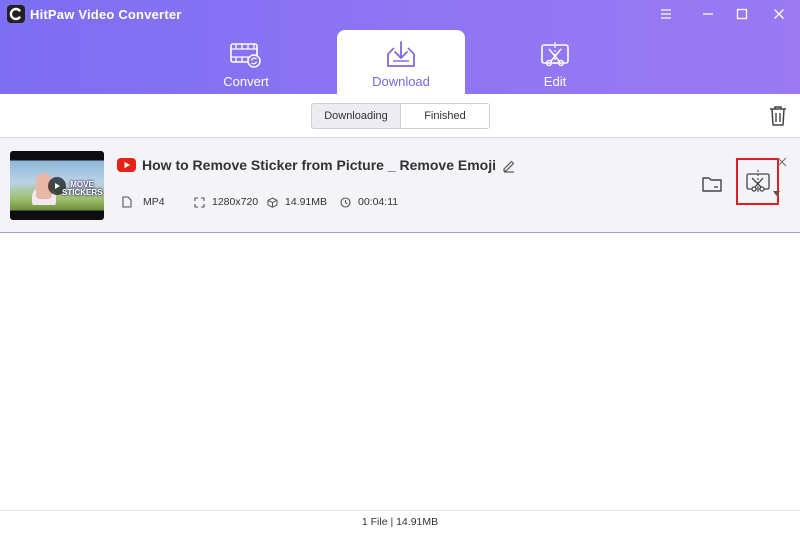  Describe the element at coordinates (154, 202) in the screenshot. I see `format-value: MP4` at that location.